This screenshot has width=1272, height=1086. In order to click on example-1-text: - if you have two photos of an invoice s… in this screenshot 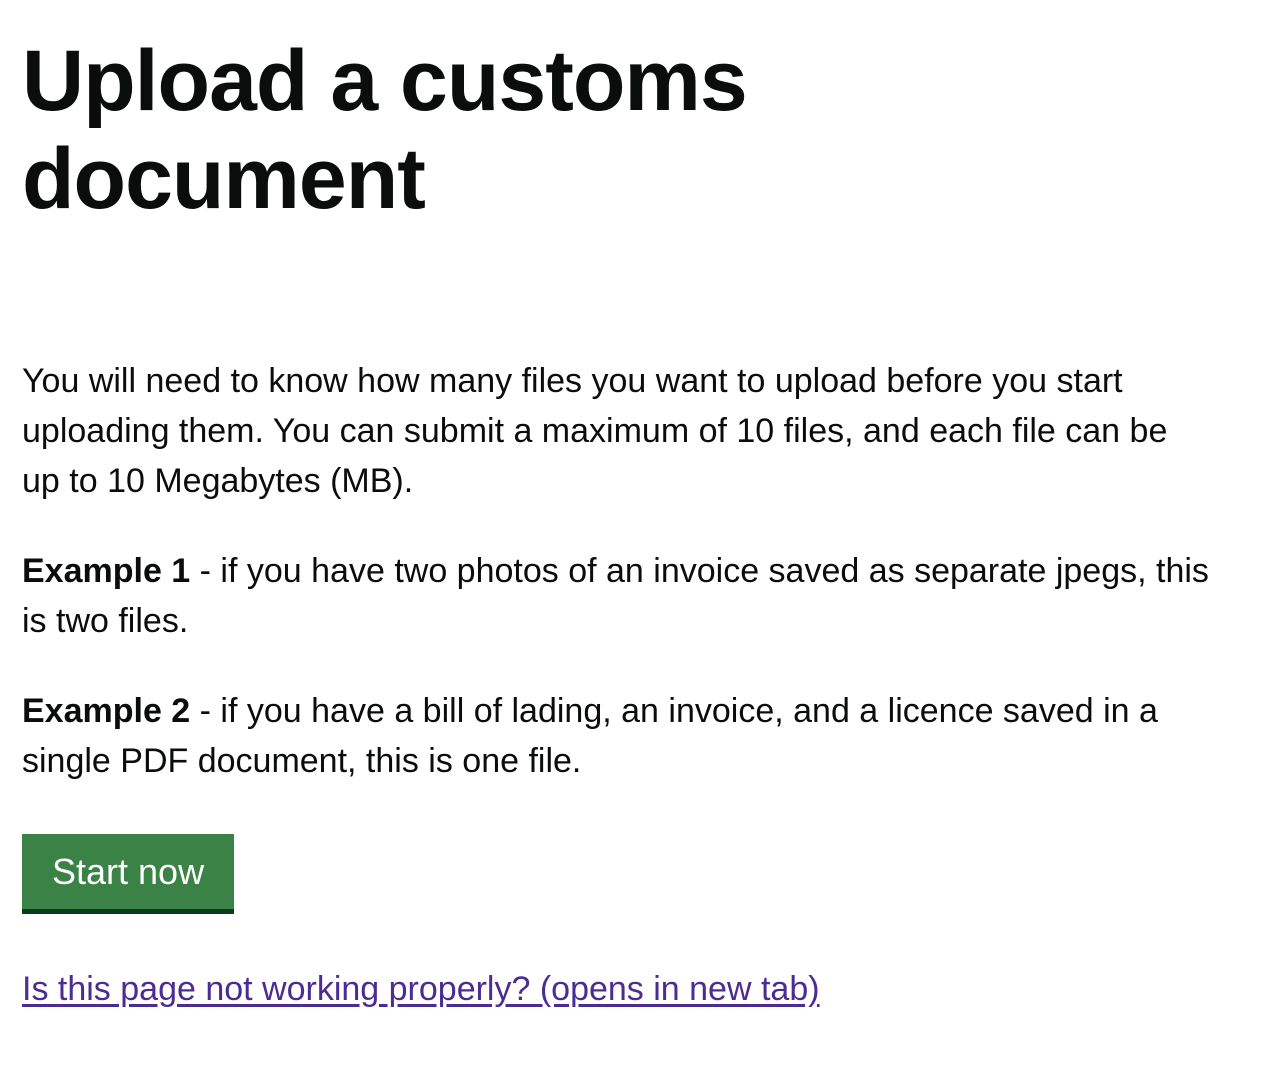, I will do `click(615, 596)`.